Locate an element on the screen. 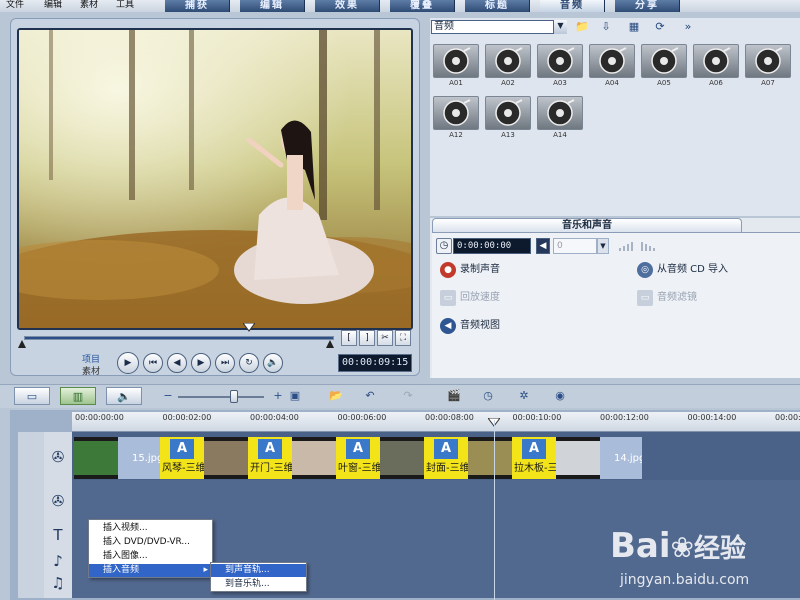 The image size is (800, 600). library-manager-icon: ▦ is located at coordinates (634, 27).